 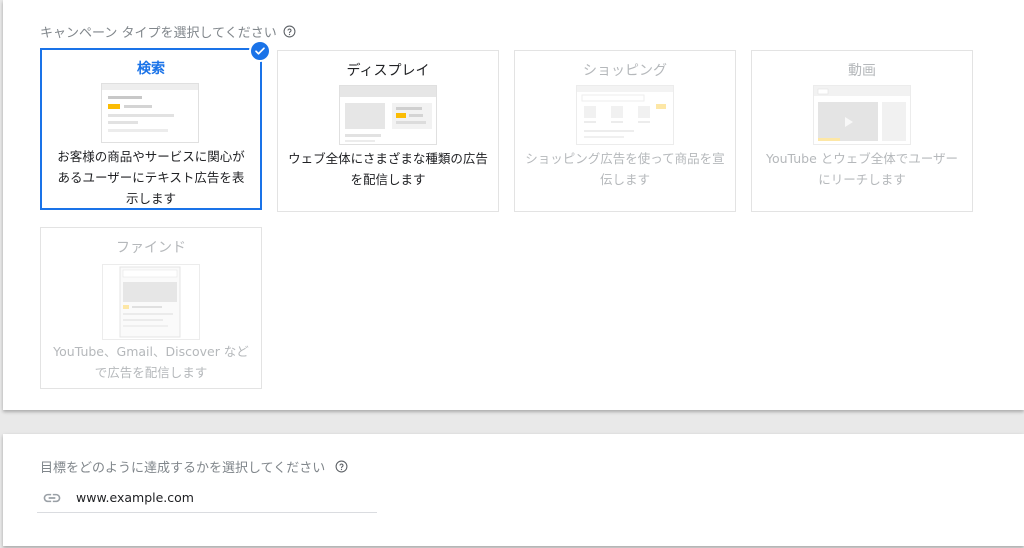 I want to click on campaign-type-title-text: キャンペーン タイプを選択してください, so click(x=158, y=33).